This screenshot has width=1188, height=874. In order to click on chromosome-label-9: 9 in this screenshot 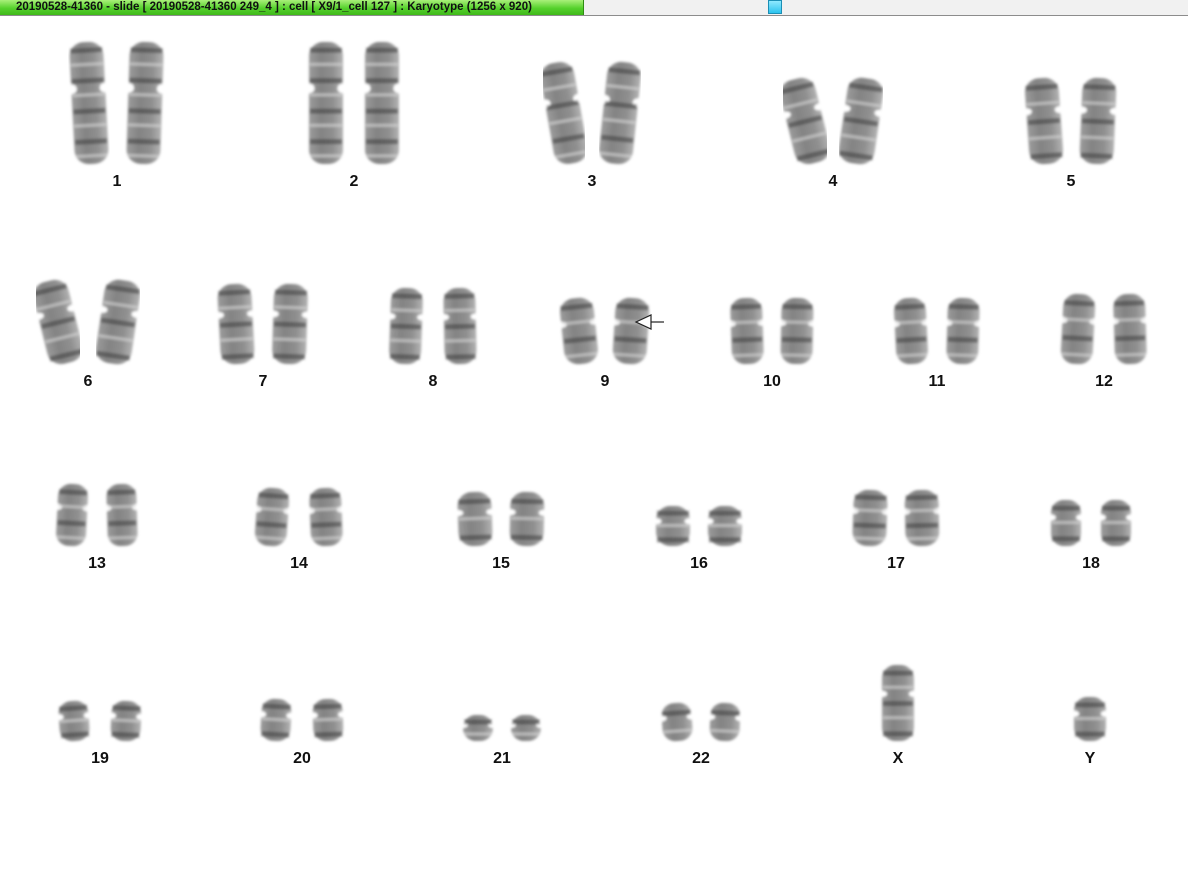, I will do `click(605, 381)`.